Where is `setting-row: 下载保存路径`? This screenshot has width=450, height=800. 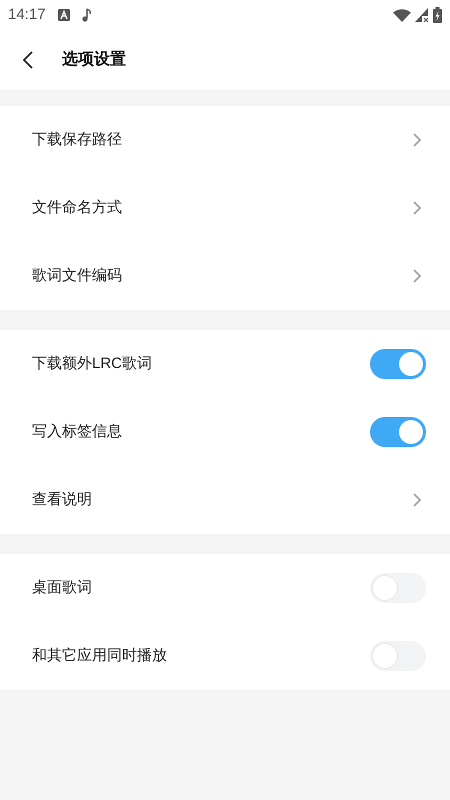
setting-row: 下载保存路径 is located at coordinates (225, 140).